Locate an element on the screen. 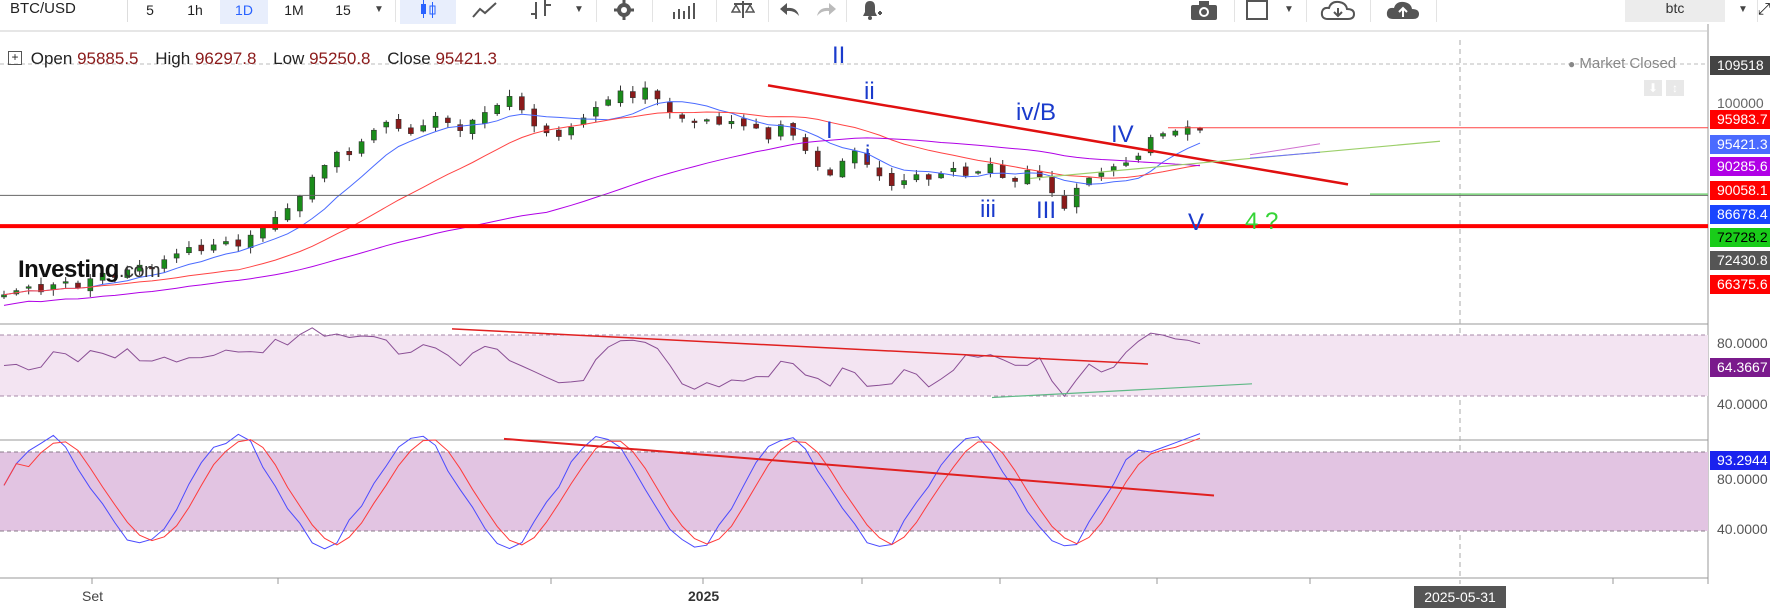  toolbar: BTC/USD 5 1h 1D 1M 15 ▼ ▼ ▼ btc ▼ ⤢ is located at coordinates (885, 12).